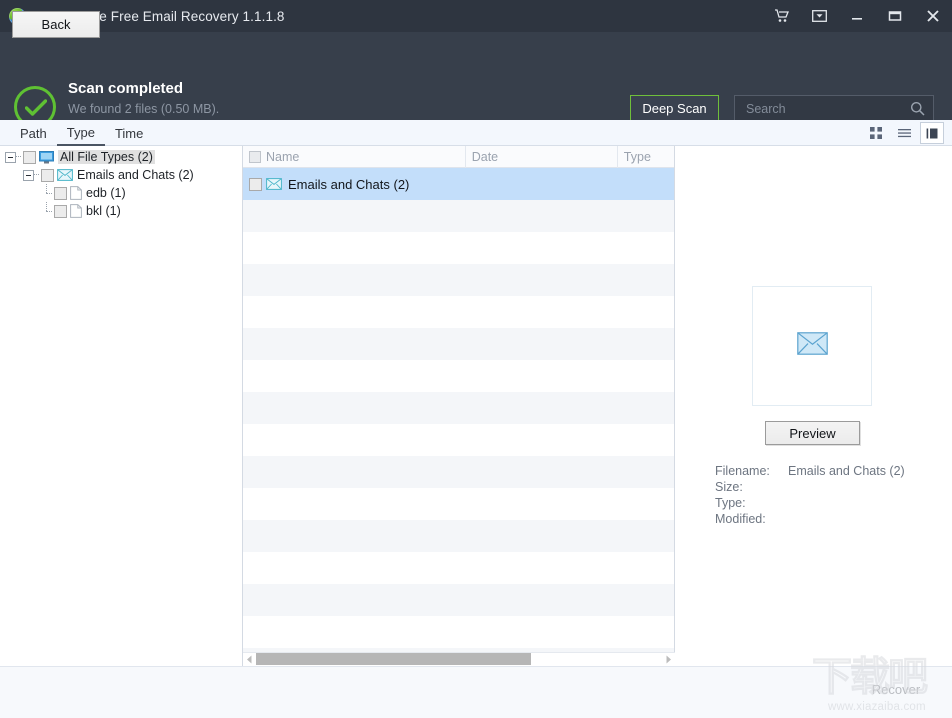  I want to click on list-view-icon, so click(904, 133).